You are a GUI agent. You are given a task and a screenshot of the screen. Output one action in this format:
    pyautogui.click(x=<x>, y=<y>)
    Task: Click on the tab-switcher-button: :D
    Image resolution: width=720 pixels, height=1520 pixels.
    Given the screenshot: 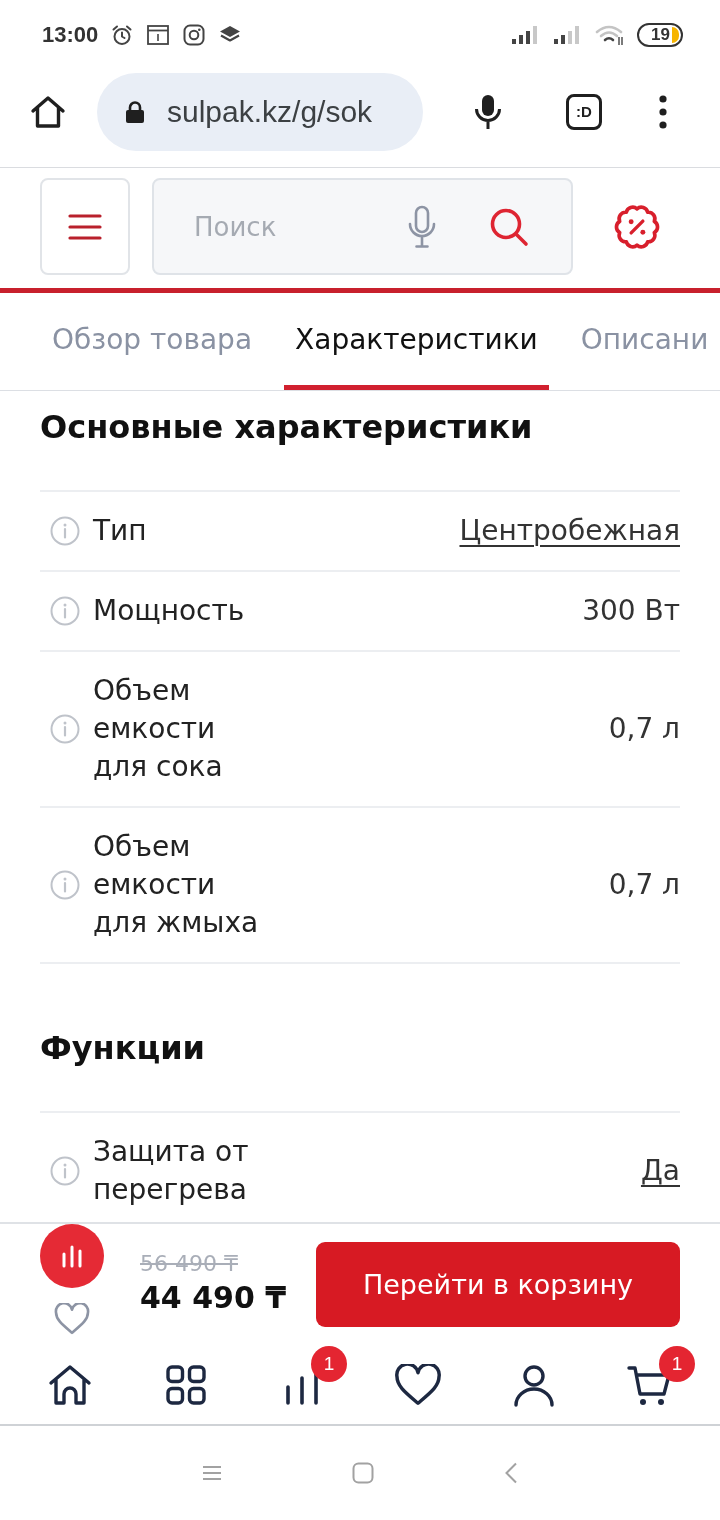 What is the action you would take?
    pyautogui.click(x=584, y=111)
    